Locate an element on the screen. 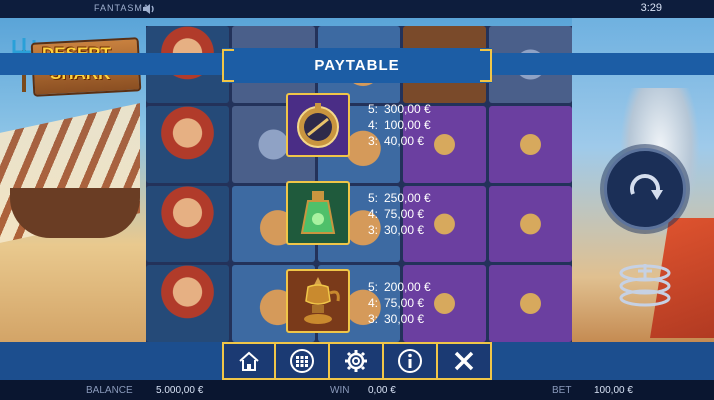 The height and width of the screenshot is (400, 714). bet-label: BET is located at coordinates (562, 390).